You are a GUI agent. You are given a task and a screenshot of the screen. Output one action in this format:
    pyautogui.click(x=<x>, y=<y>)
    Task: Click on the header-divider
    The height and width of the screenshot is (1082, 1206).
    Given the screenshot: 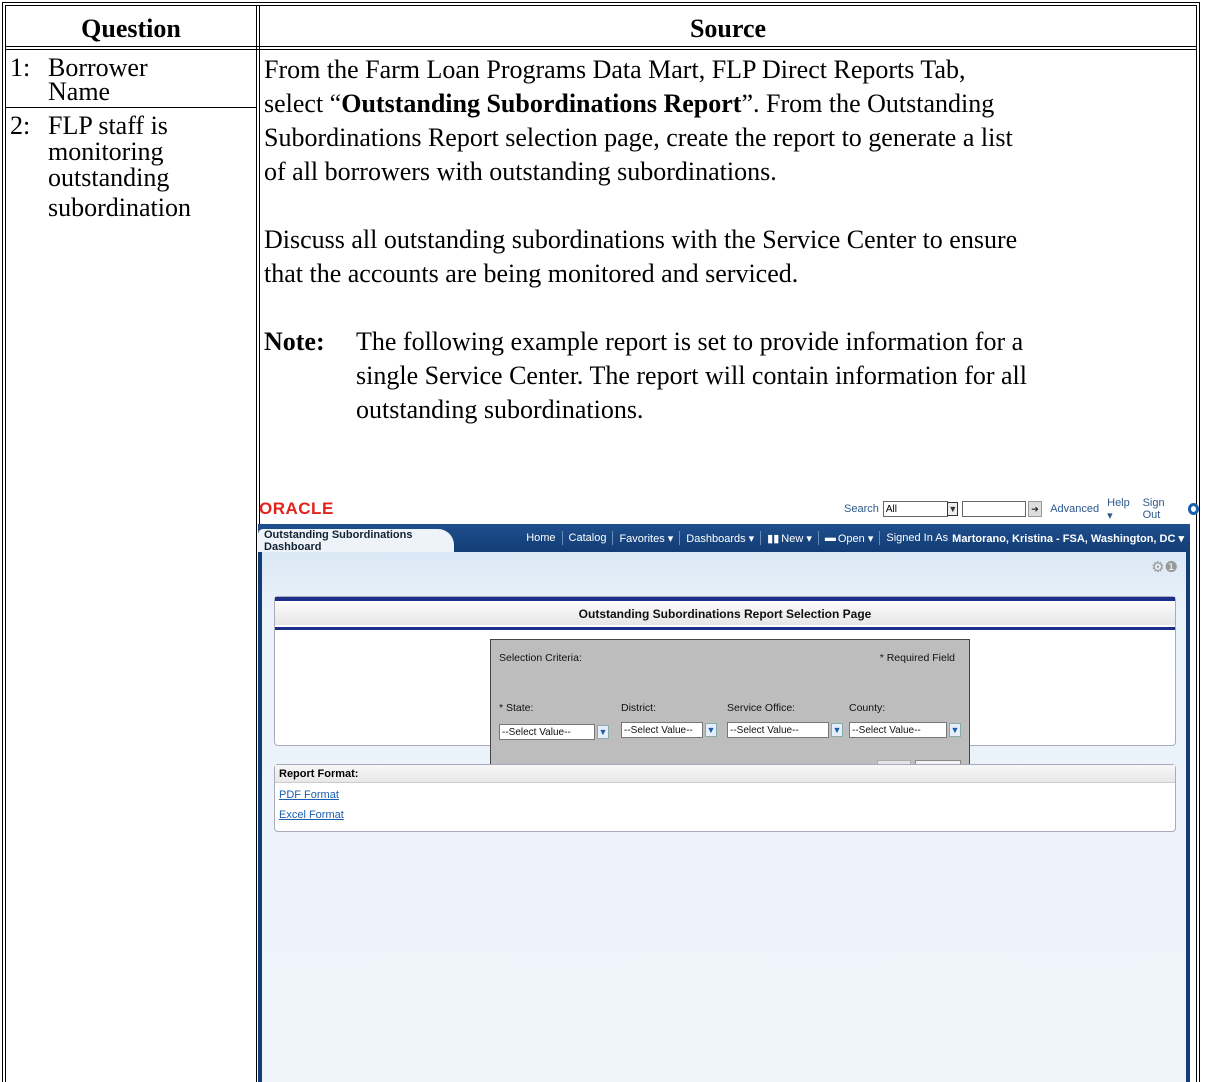 What is the action you would take?
    pyautogui.click(x=601, y=48)
    